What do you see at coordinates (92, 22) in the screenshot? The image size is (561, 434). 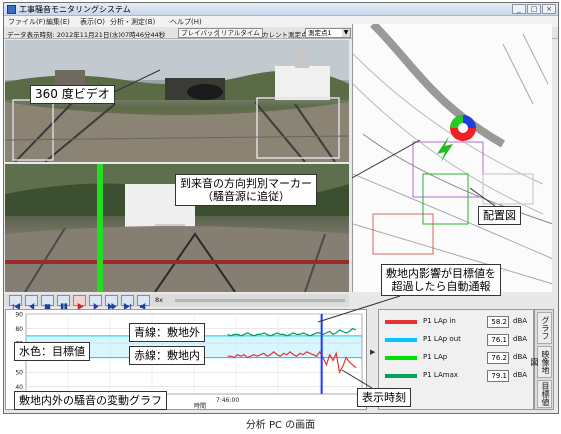 I see `menu-view: 表示(O)` at bounding box center [92, 22].